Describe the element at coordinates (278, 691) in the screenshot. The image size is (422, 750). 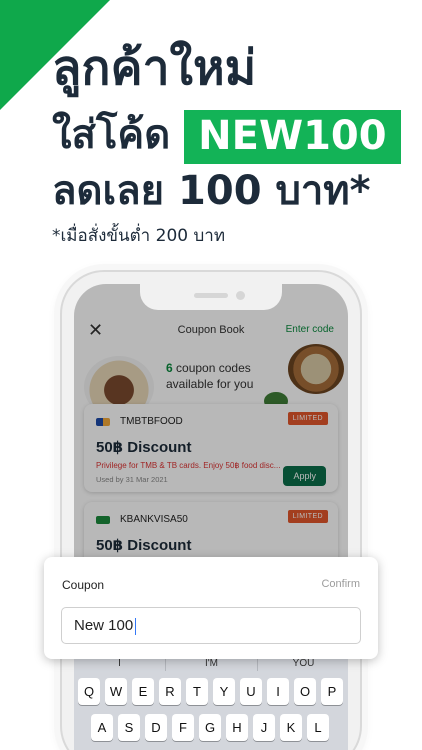
I see `key: I` at that location.